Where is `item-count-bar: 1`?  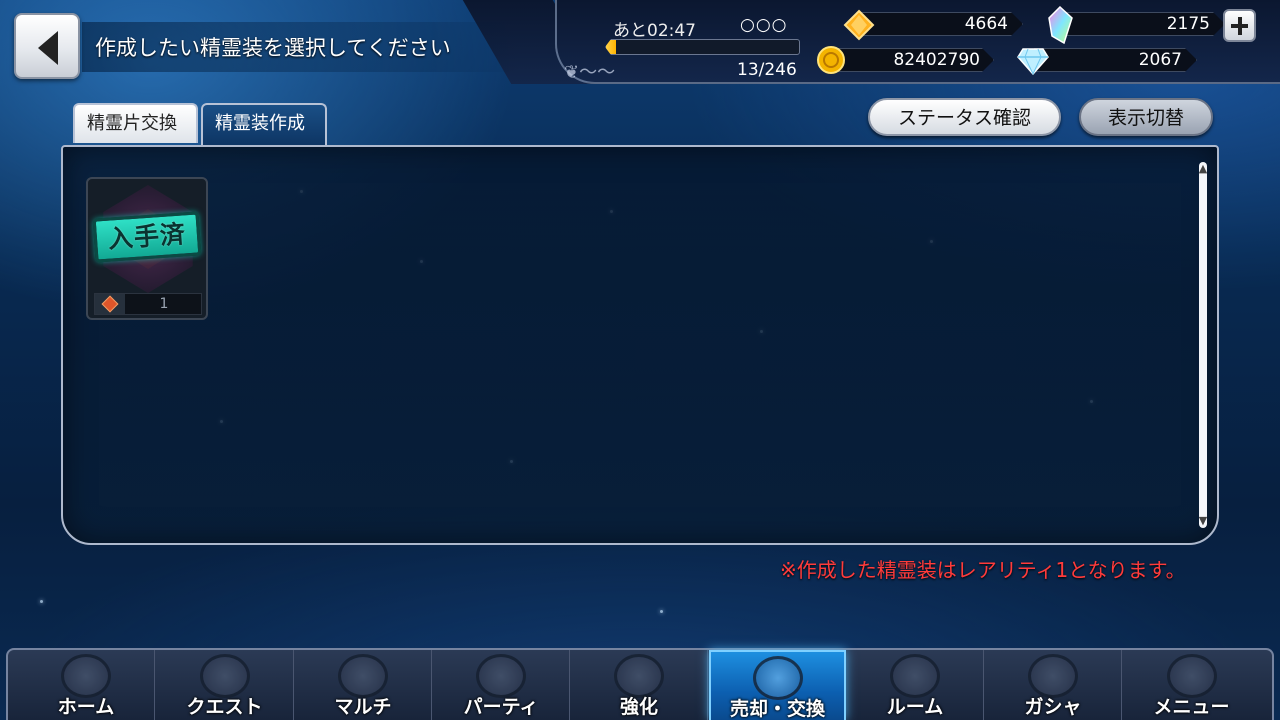 item-count-bar: 1 is located at coordinates (148, 304).